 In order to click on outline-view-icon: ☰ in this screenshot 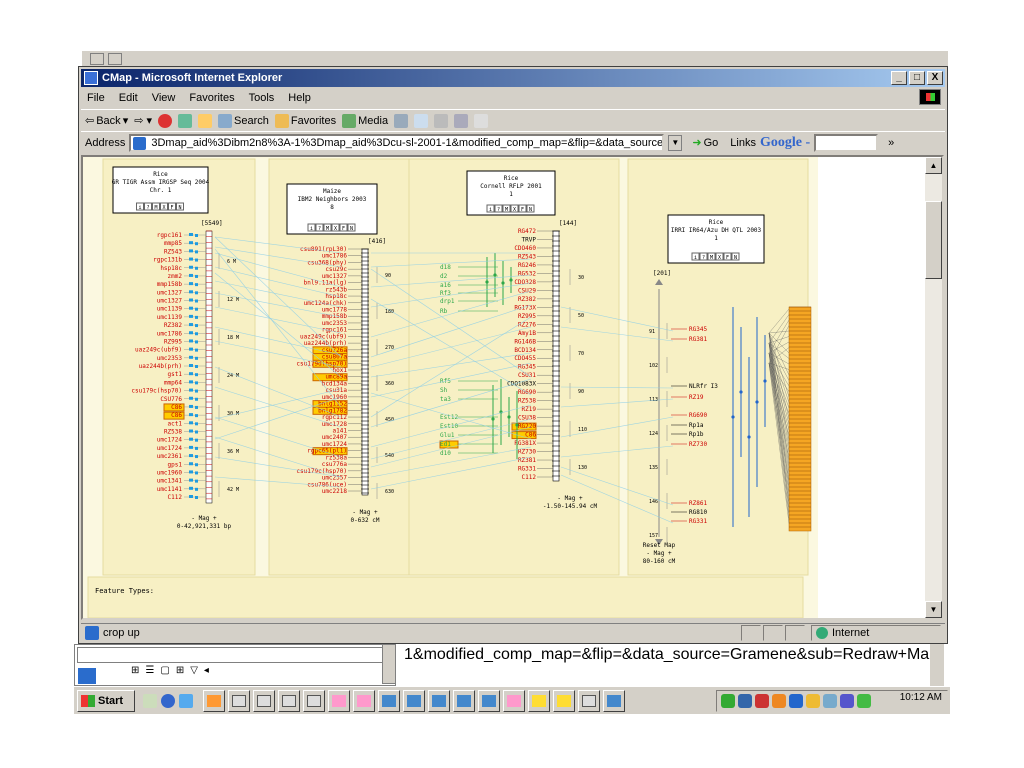, I will do `click(149, 670)`.